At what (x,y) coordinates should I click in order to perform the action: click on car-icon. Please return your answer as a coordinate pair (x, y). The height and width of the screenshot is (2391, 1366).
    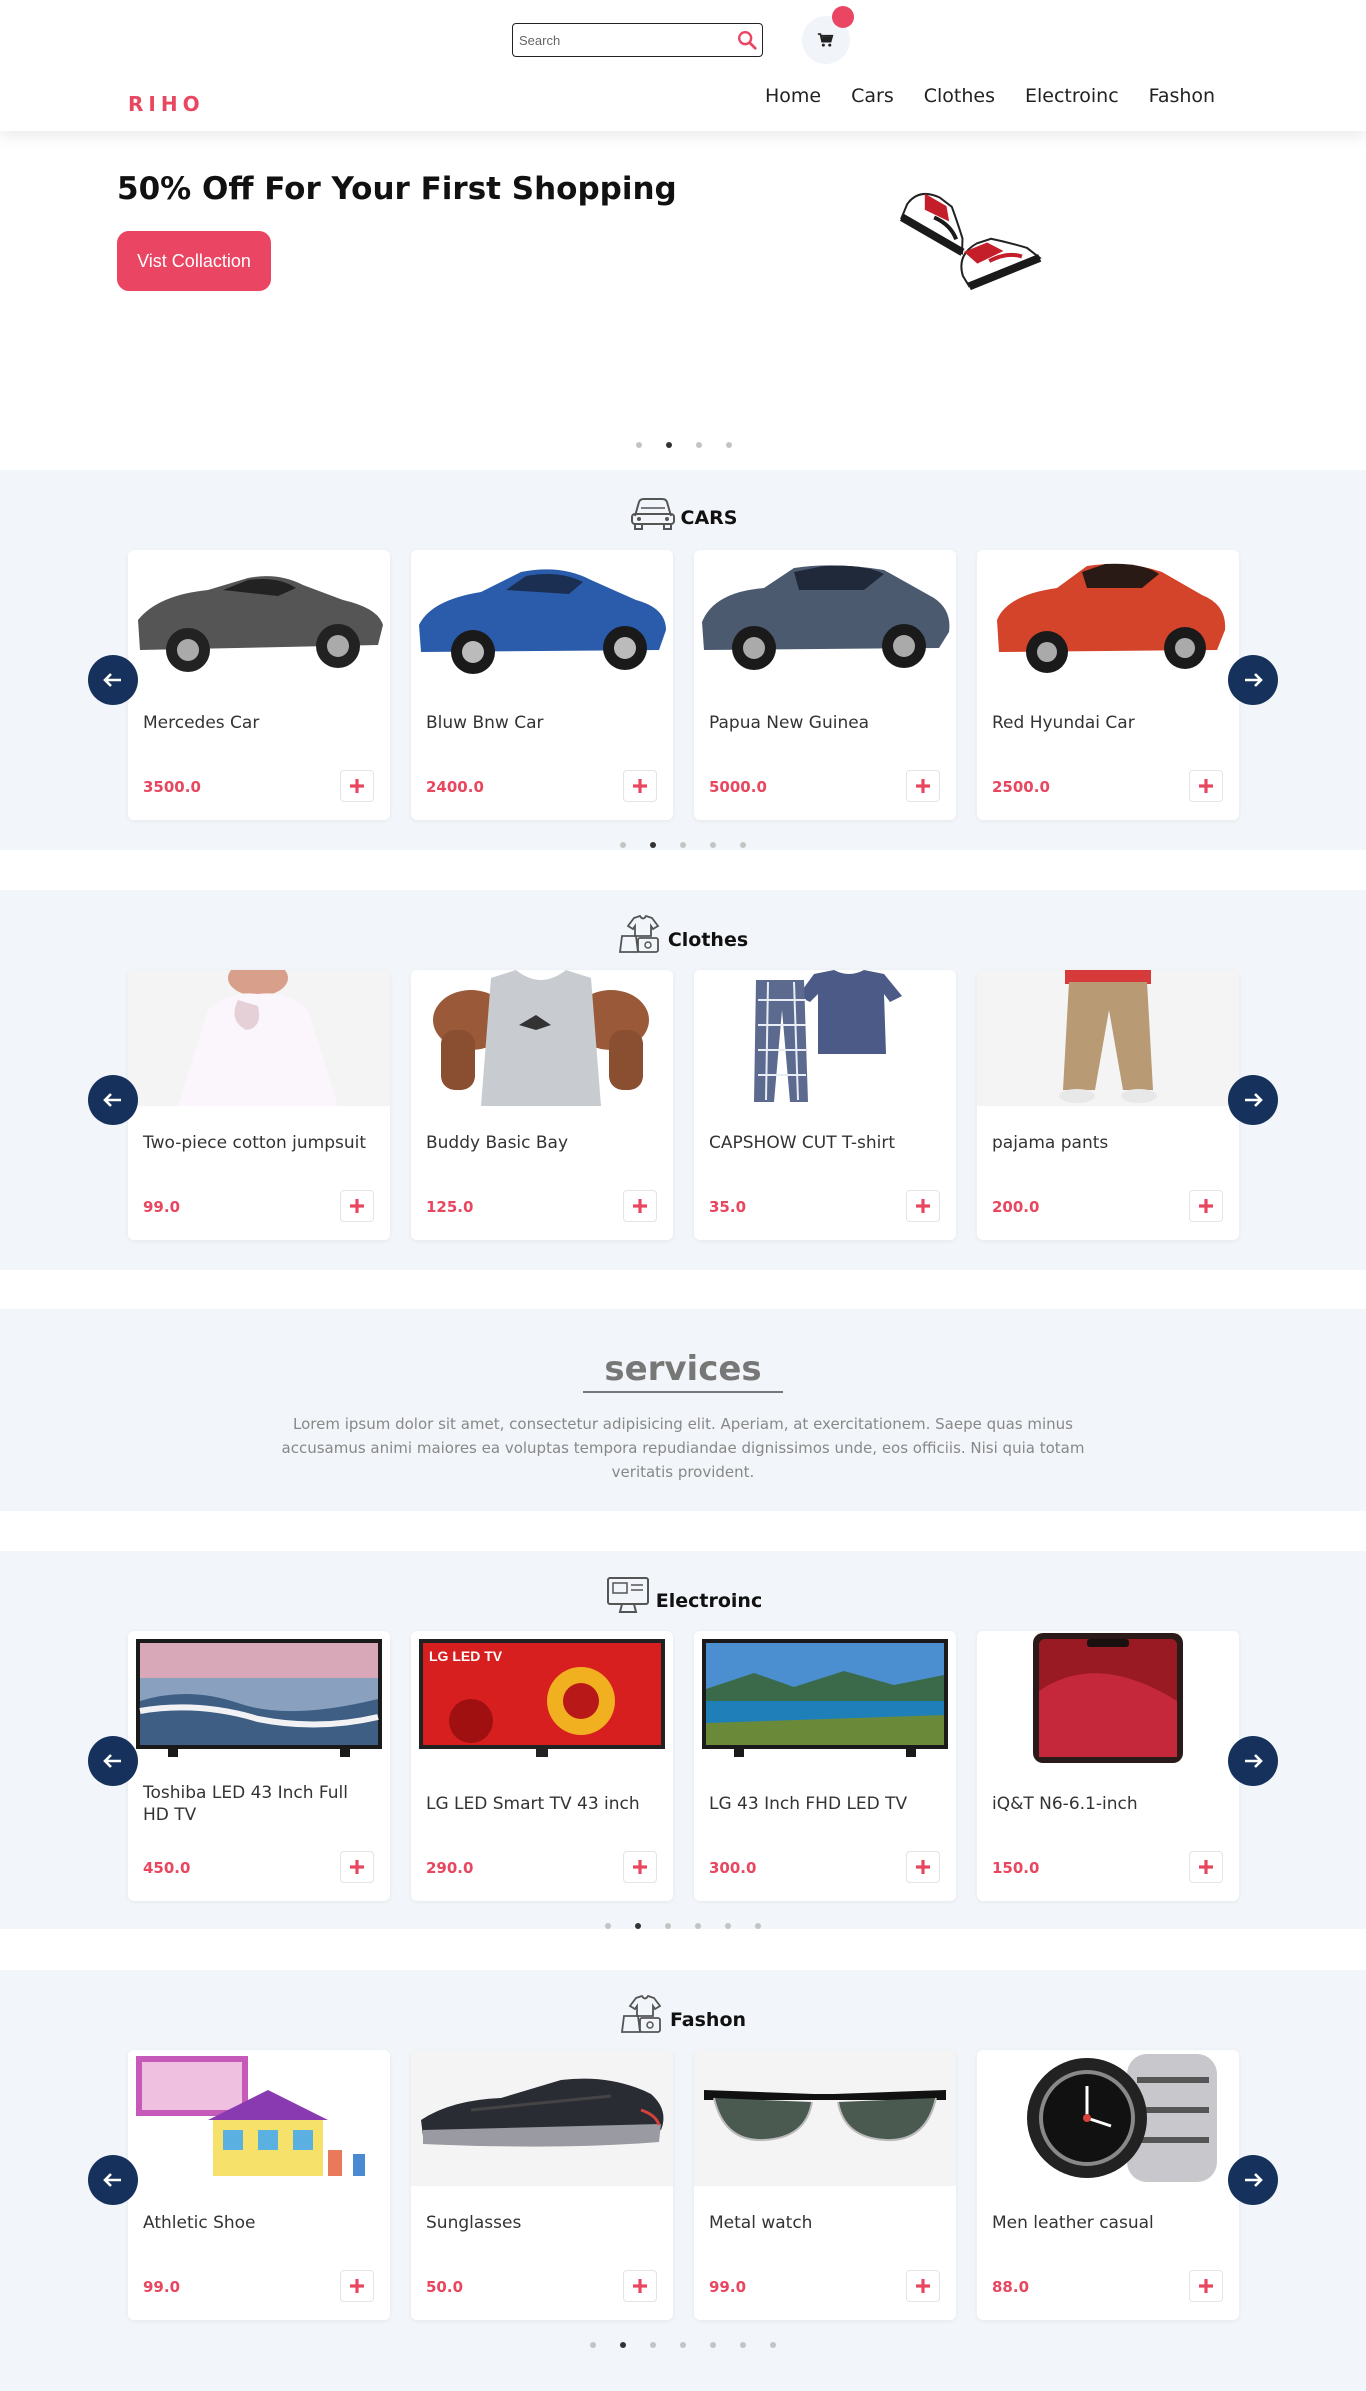
    Looking at the image, I should click on (652, 514).